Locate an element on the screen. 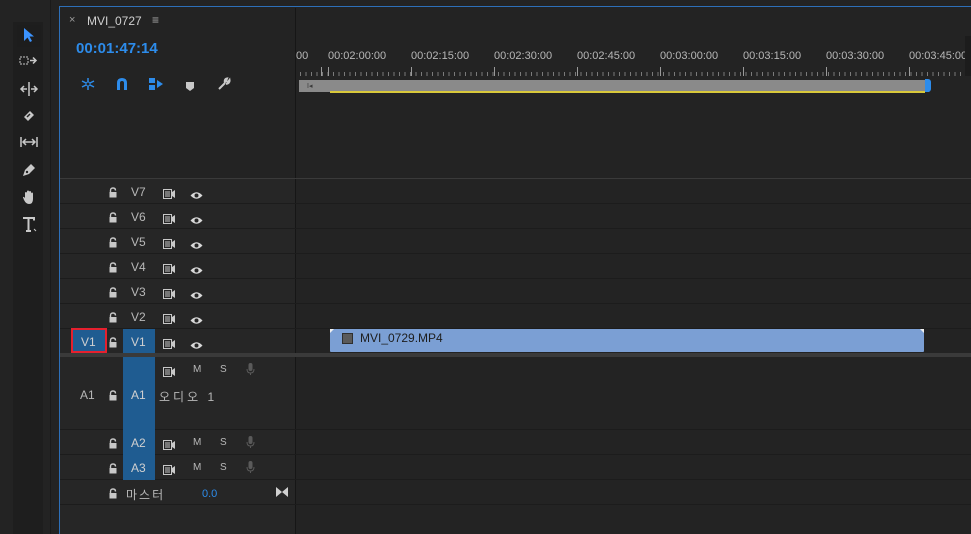 The width and height of the screenshot is (971, 534). ruler-label: 00:02:15:00 is located at coordinates (440, 56).